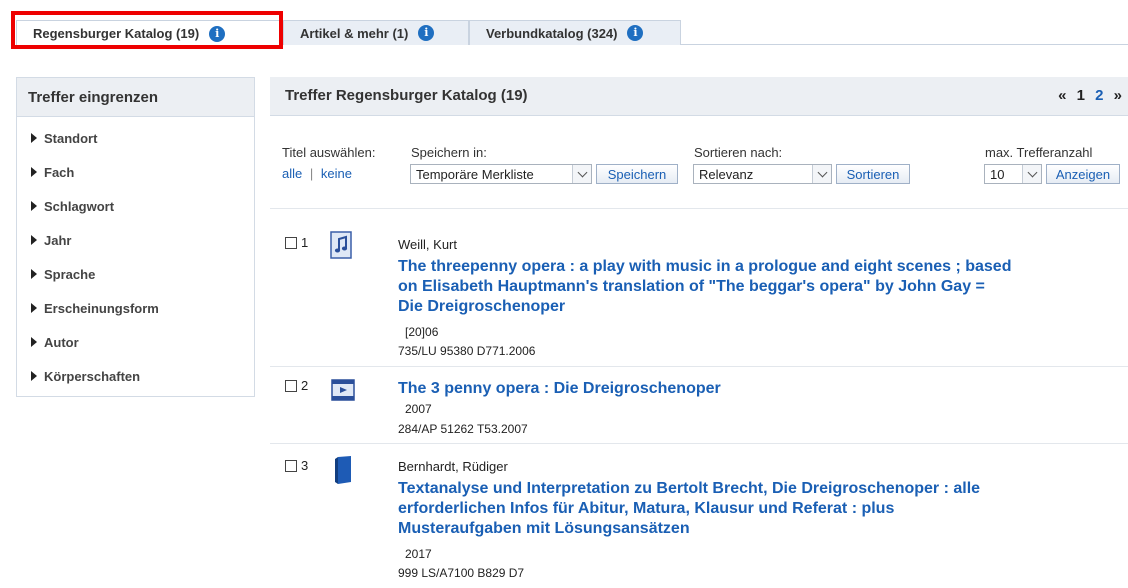 The height and width of the screenshot is (588, 1128). Describe the element at coordinates (329, 152) in the screenshot. I see `select-titles-label: Titel auswählen:` at that location.